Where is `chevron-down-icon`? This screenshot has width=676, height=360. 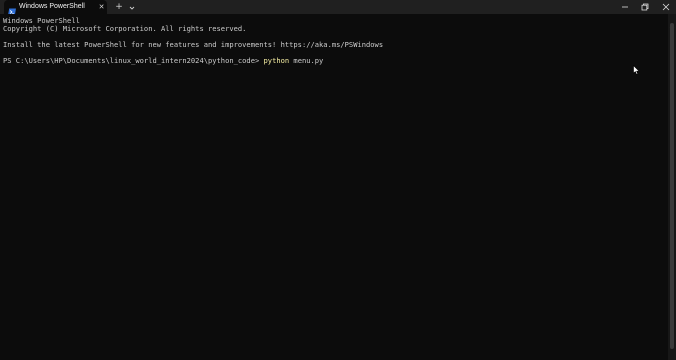 chevron-down-icon is located at coordinates (132, 8).